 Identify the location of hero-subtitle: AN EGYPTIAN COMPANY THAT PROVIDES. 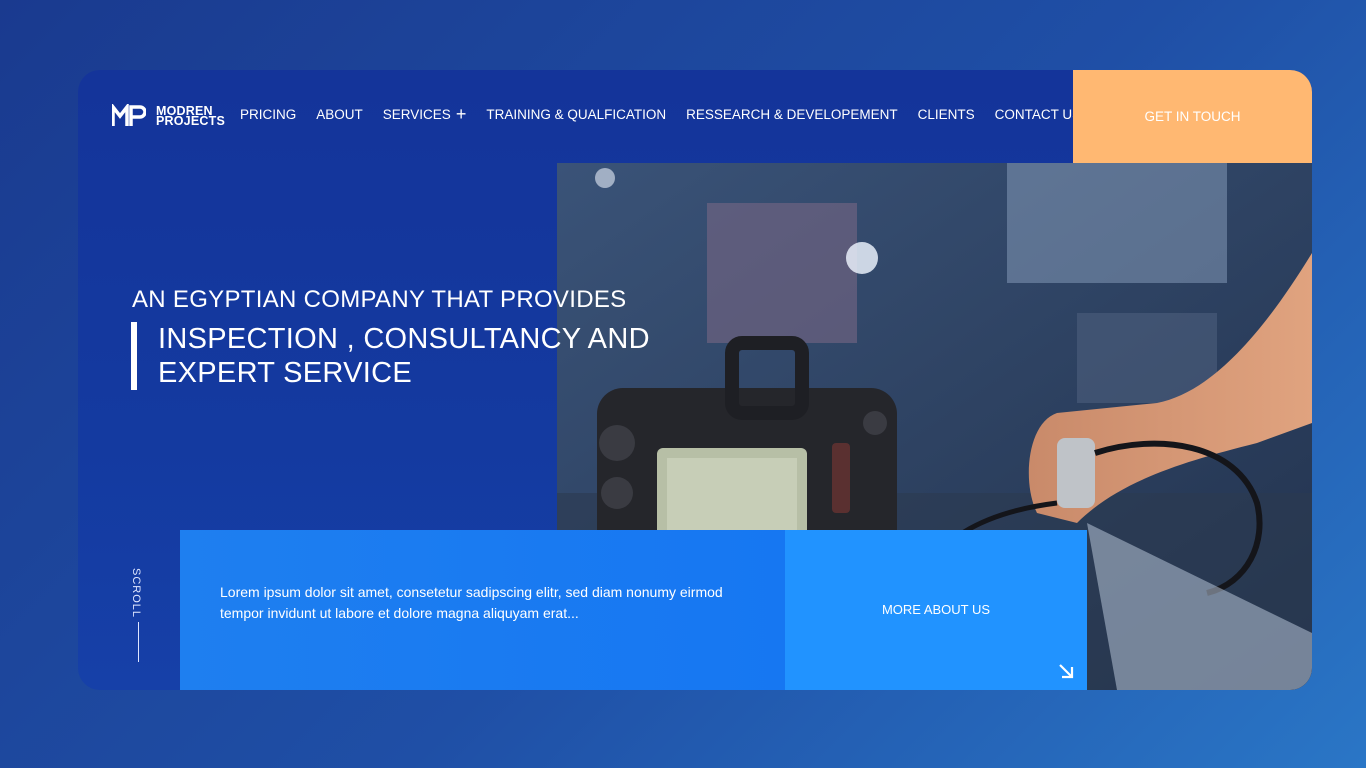
(379, 299).